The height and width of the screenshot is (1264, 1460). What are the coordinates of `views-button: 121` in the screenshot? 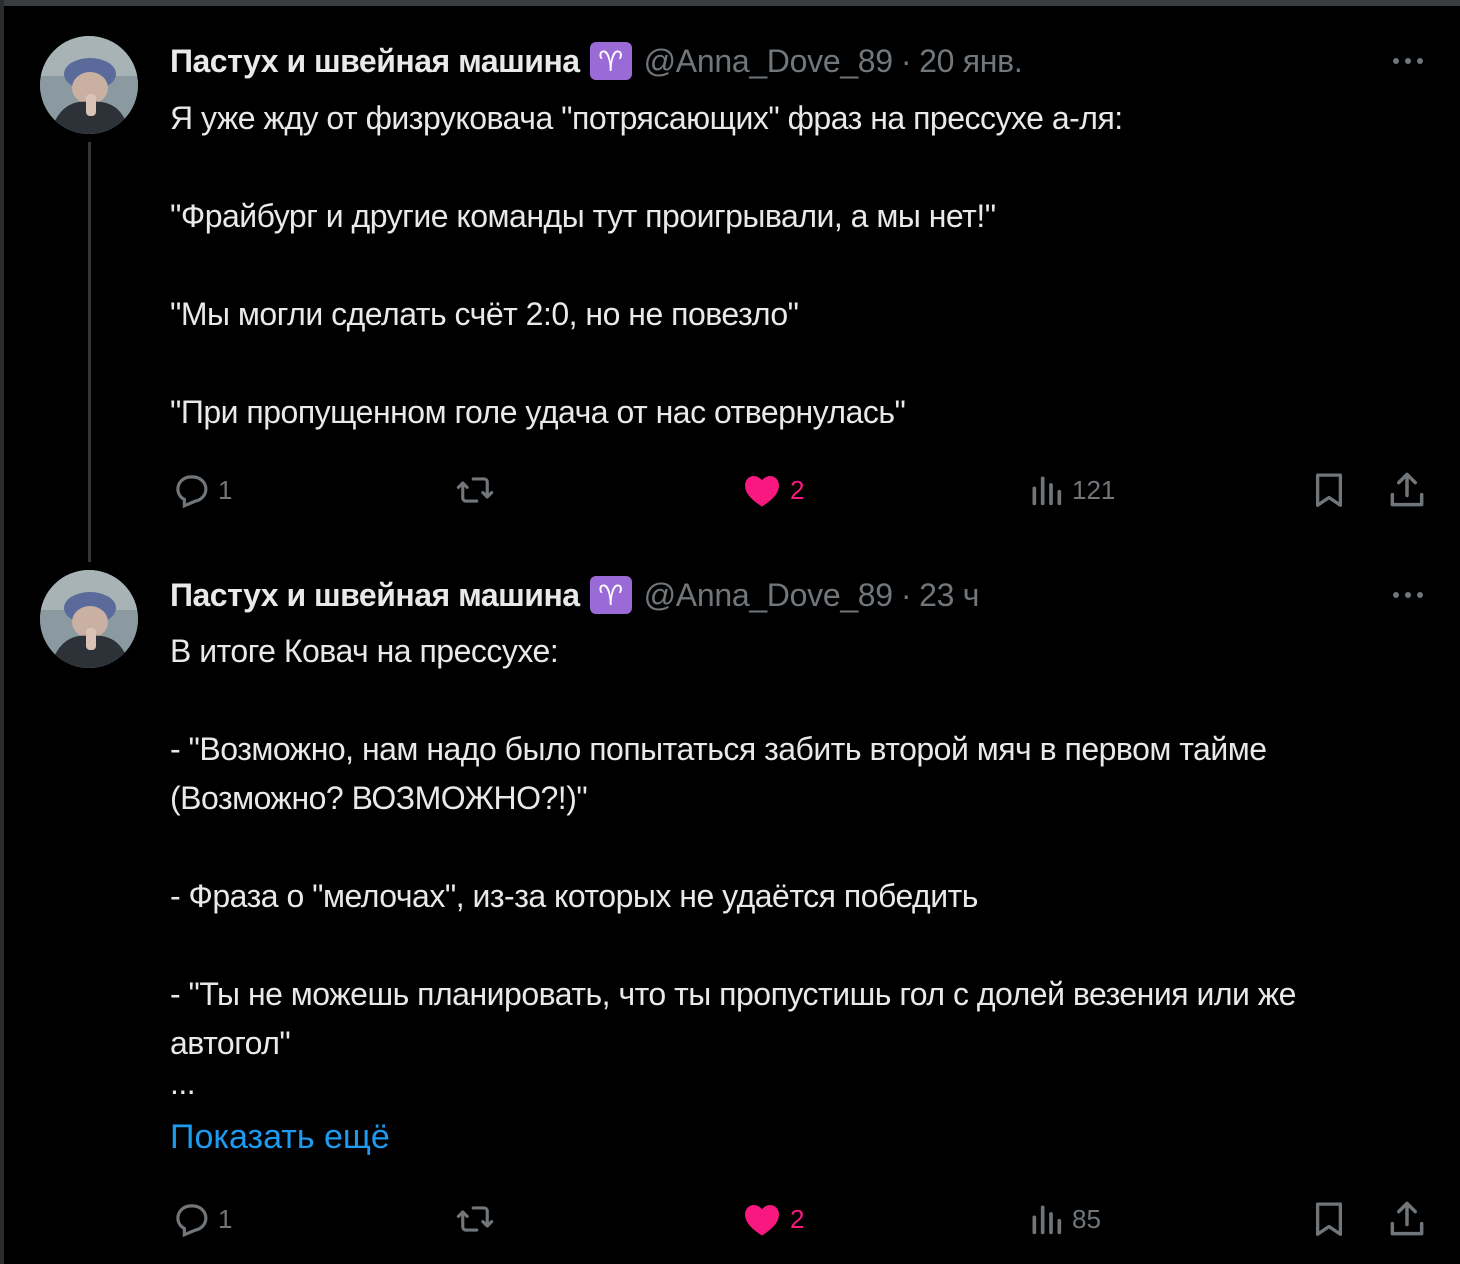 It's located at (1070, 490).